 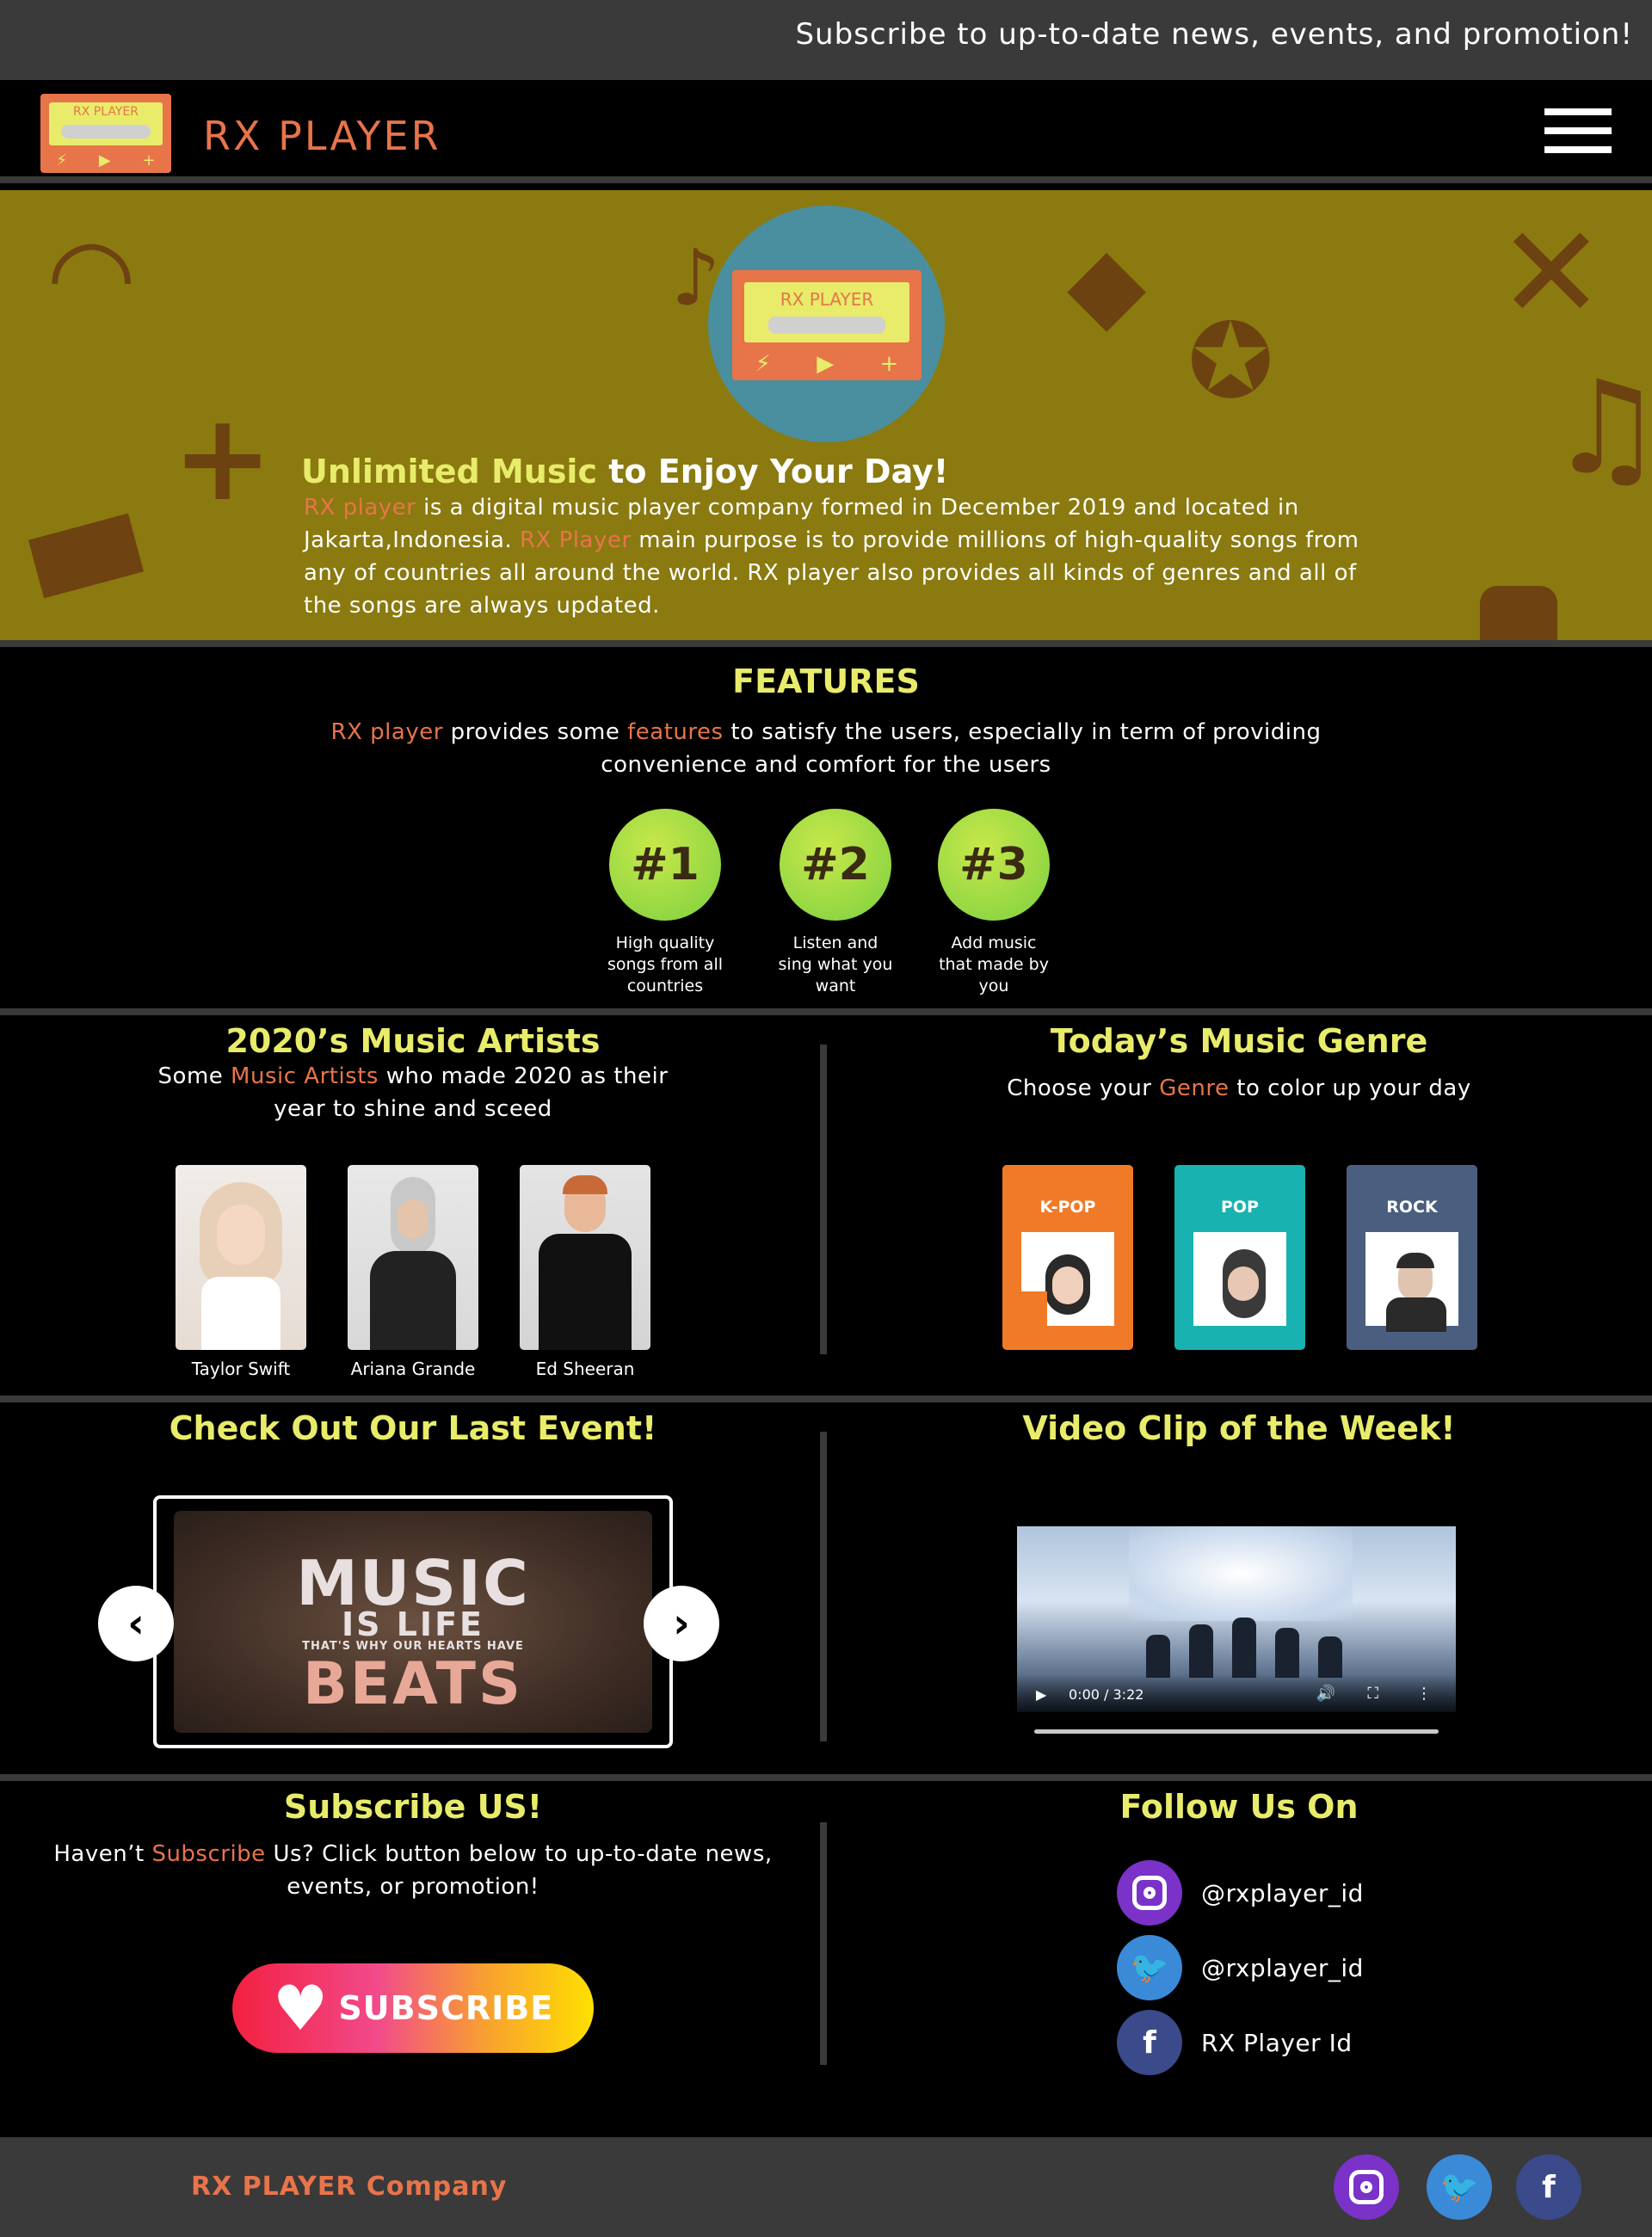 What do you see at coordinates (1551, 274) in the screenshot?
I see `x-icon: ✕` at bounding box center [1551, 274].